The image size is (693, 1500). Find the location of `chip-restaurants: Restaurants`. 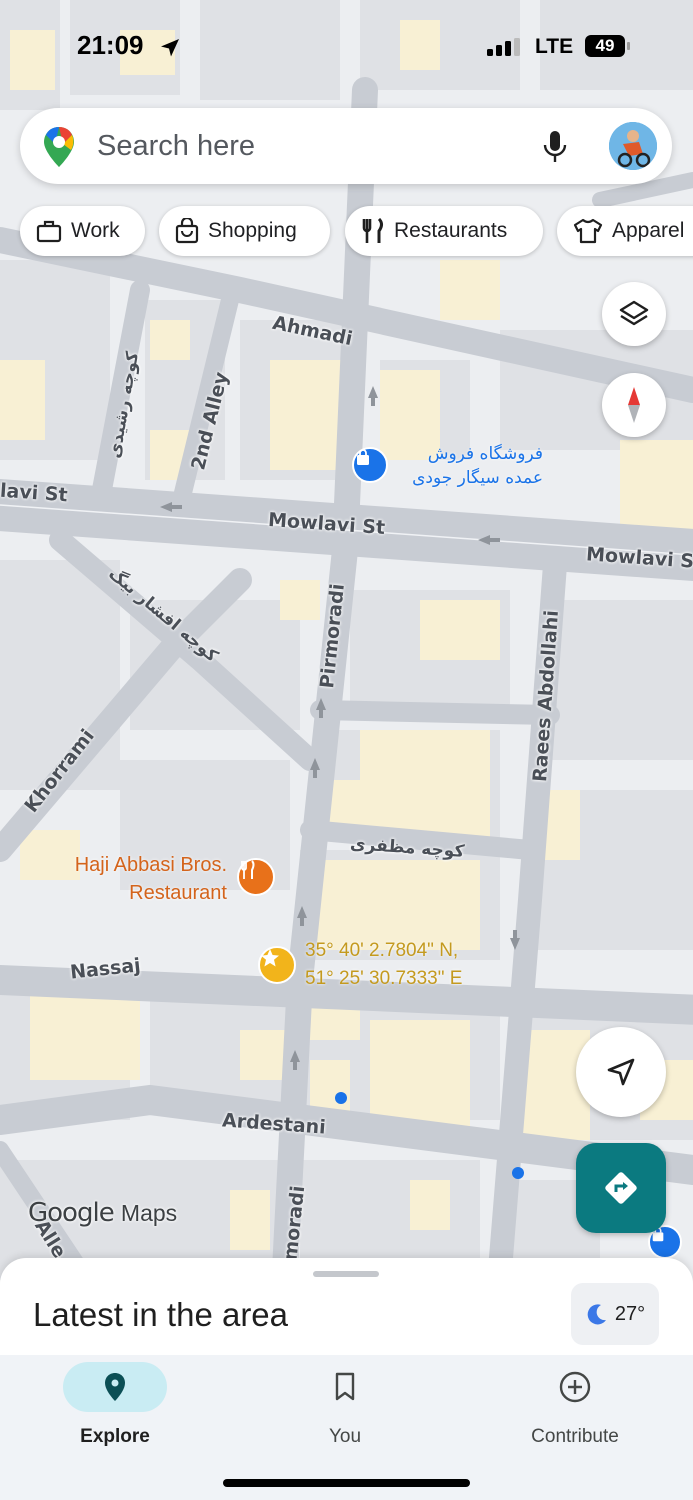

chip-restaurants: Restaurants is located at coordinates (444, 231).